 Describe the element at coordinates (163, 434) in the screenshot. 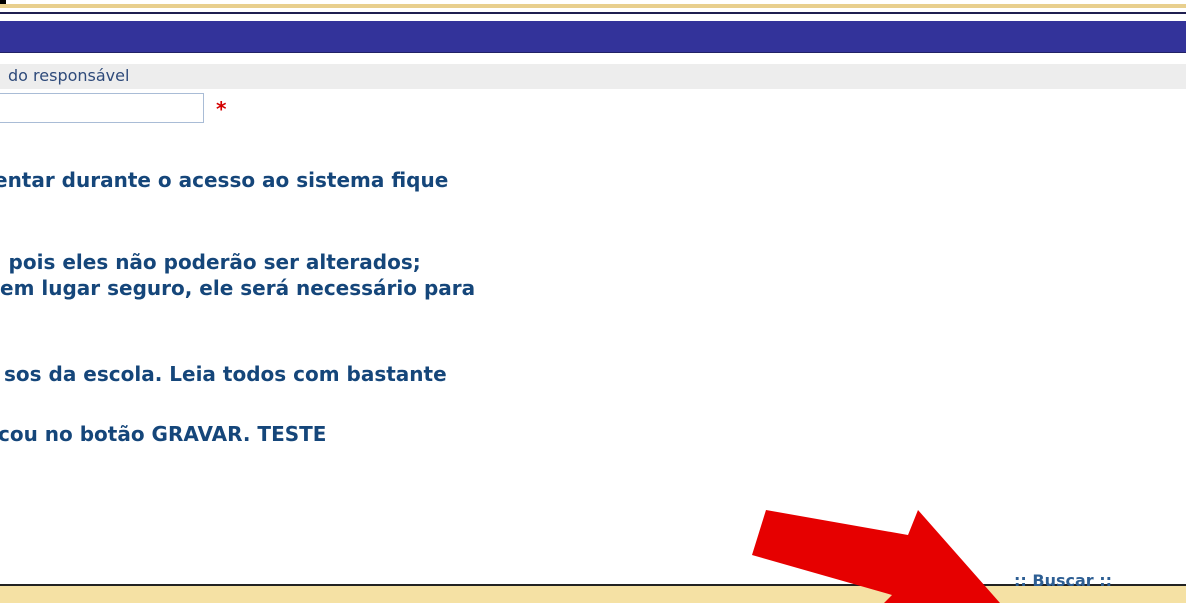

I see `instruction-line-5: cou no botão GRAVAR. TESTE` at that location.